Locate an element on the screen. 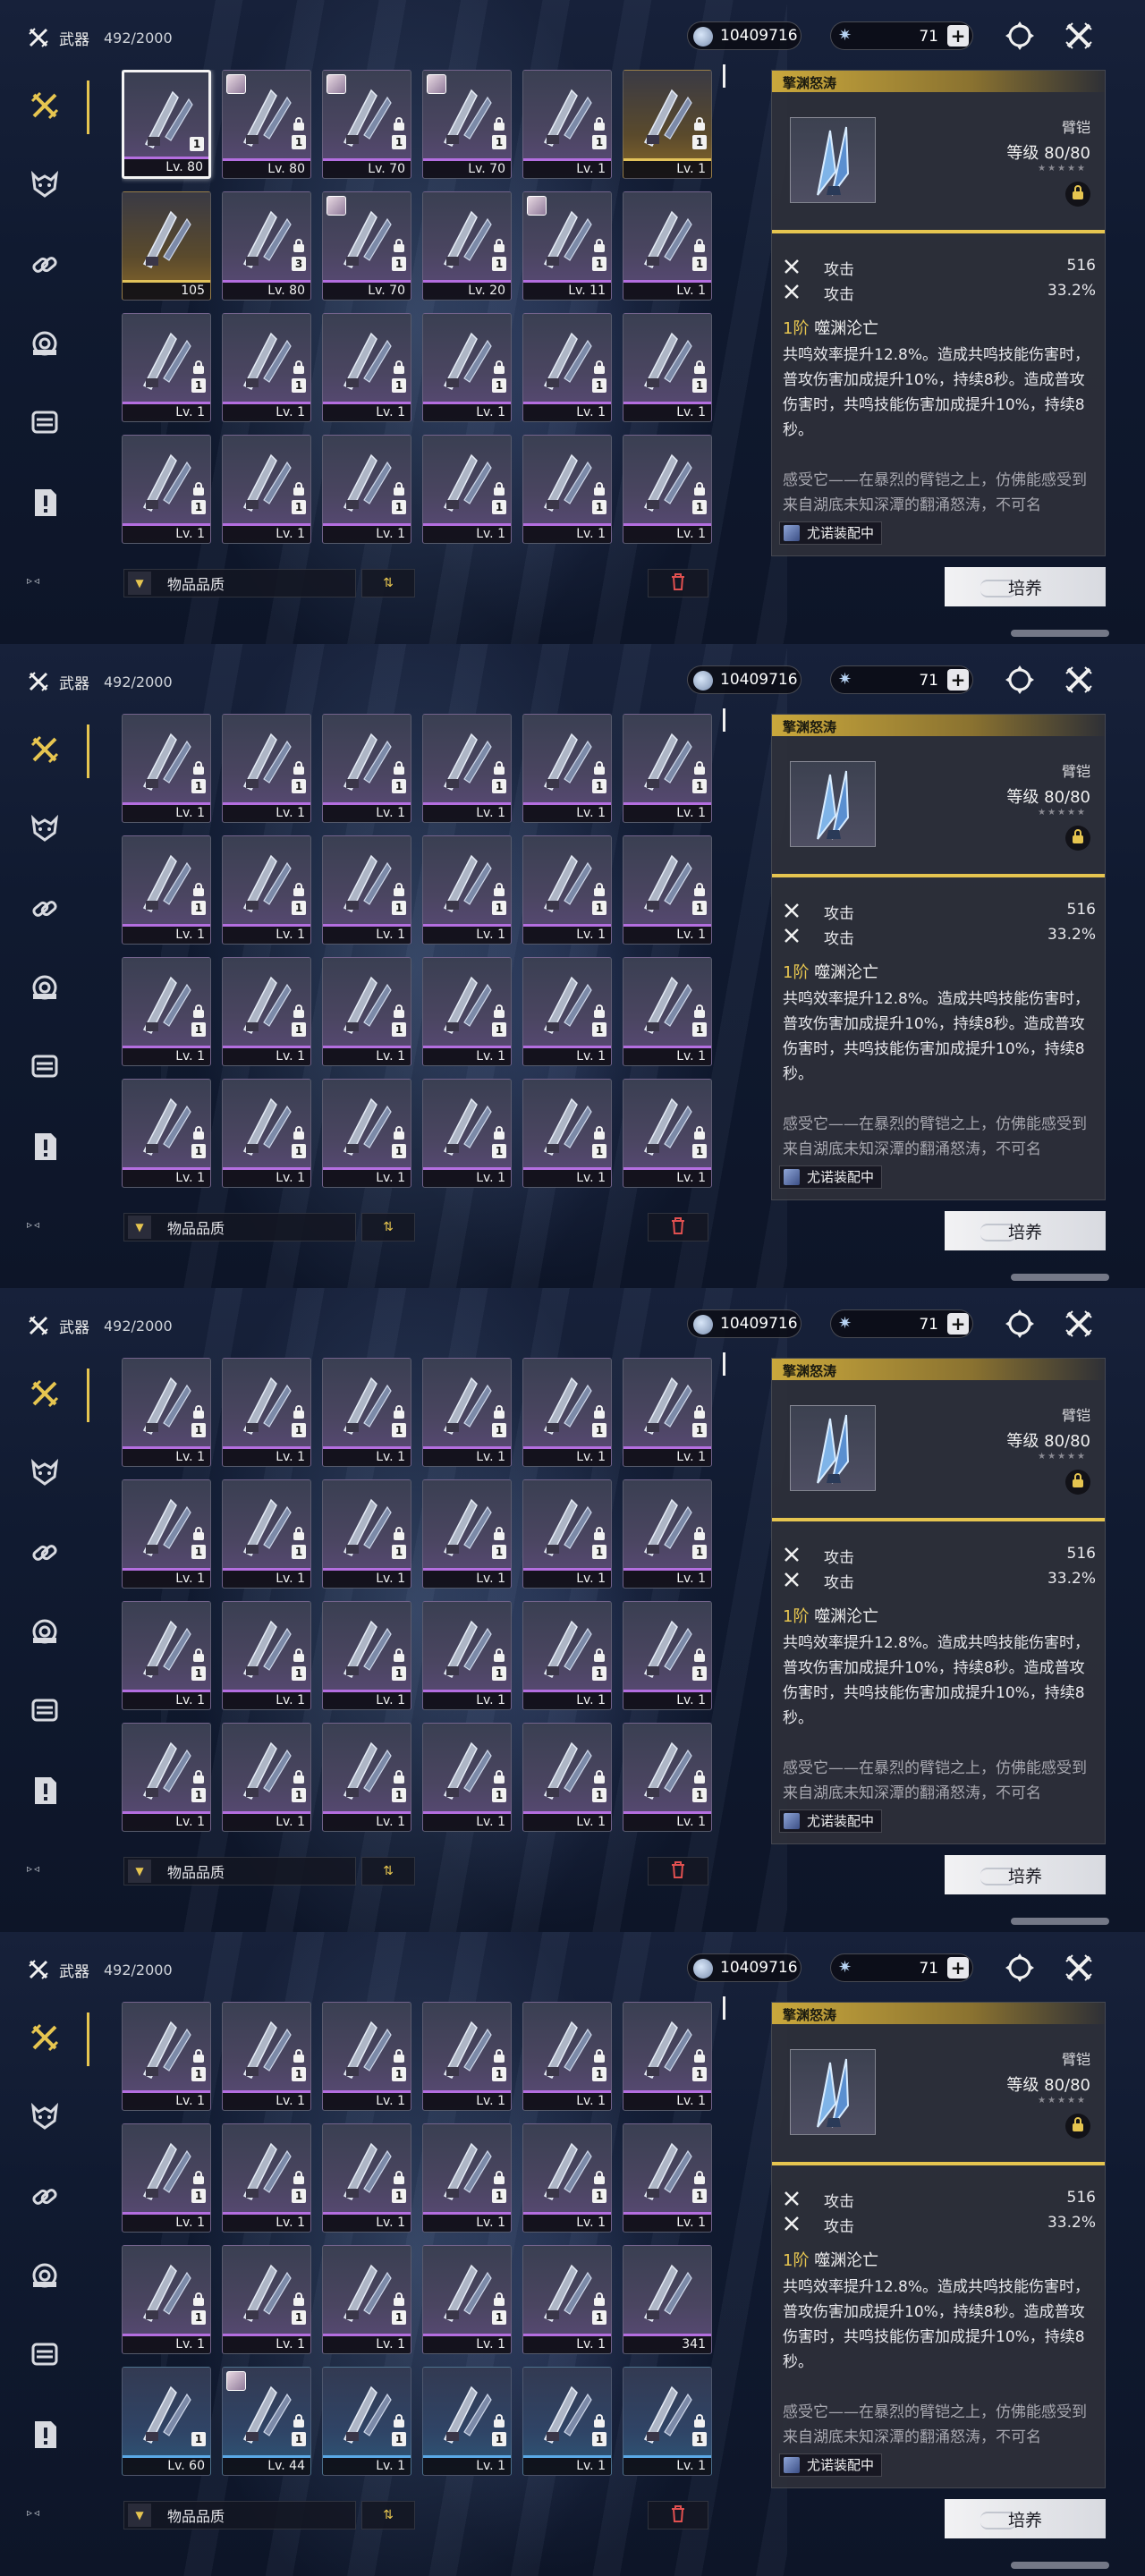 This screenshot has width=1145, height=2576. weapon-card: 1 Lv. 44 is located at coordinates (266, 2421).